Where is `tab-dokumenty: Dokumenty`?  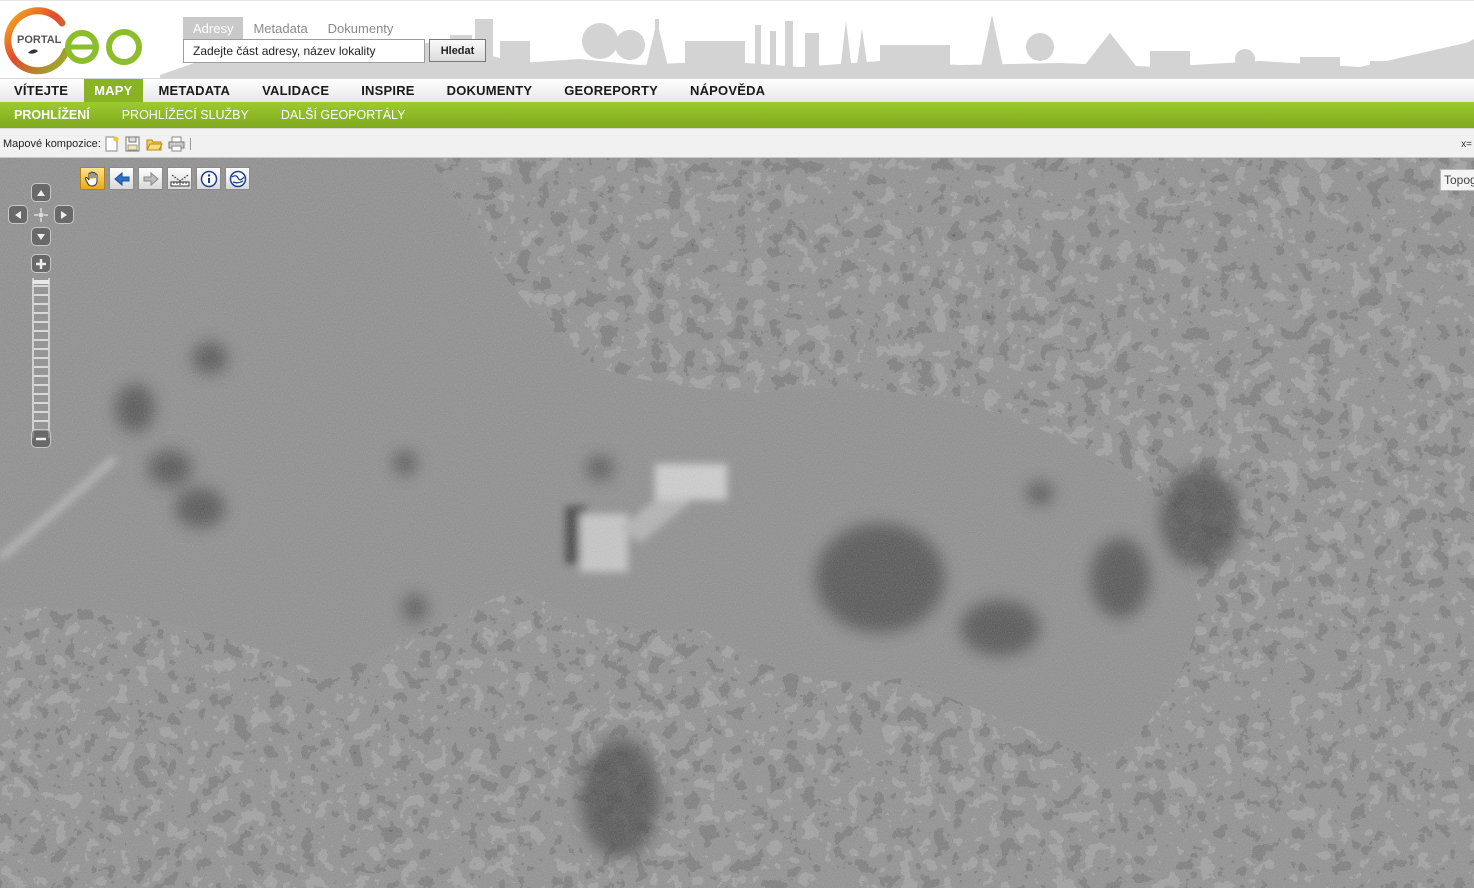 tab-dokumenty: Dokumenty is located at coordinates (361, 28).